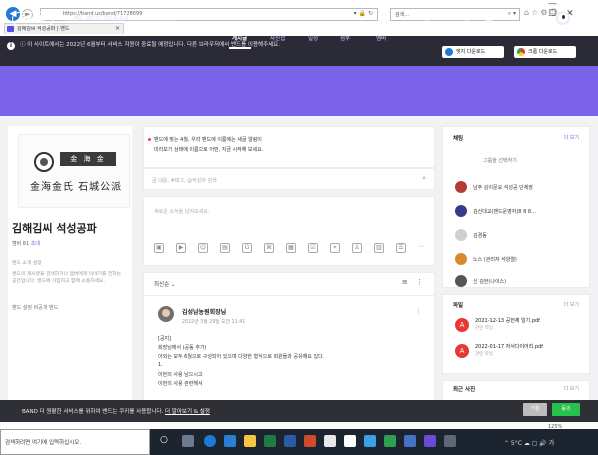 This screenshot has width=598, height=455. I want to click on tab-schedule: 일정, so click(313, 38).